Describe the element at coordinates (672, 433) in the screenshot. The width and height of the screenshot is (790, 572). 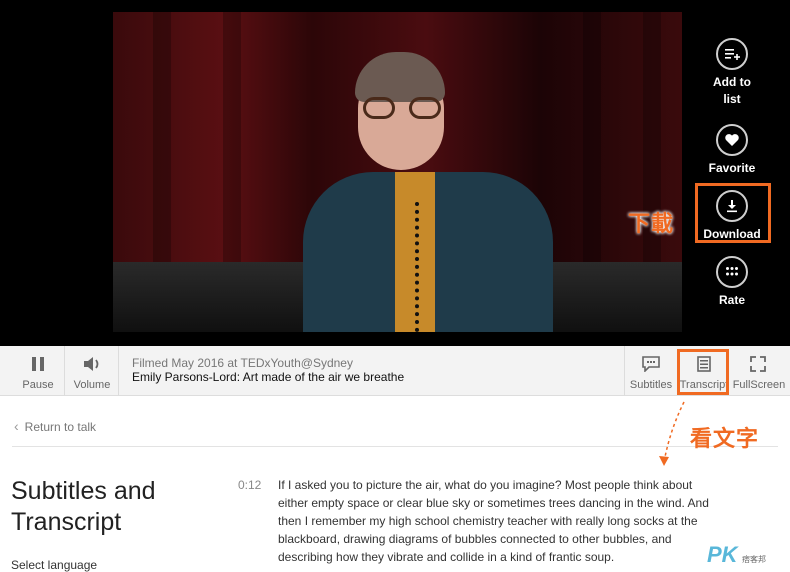
I see `annotation-arrow-icon` at that location.